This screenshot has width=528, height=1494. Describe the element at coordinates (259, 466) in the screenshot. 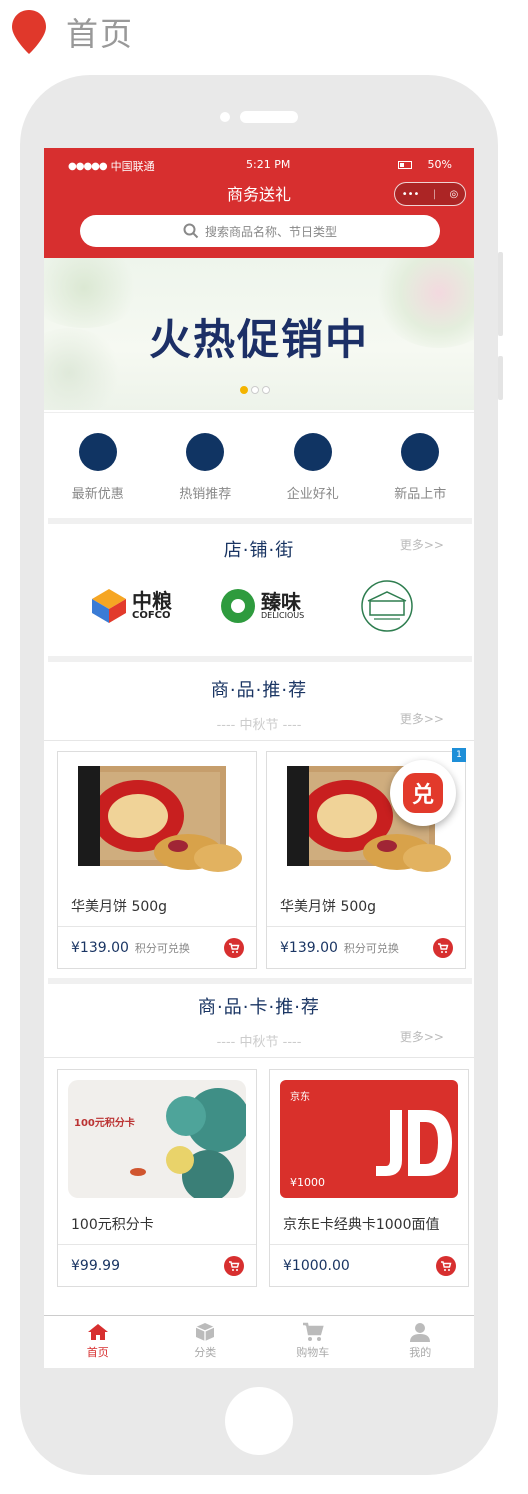

I see `category-nav: 最新优惠 热销推荐 企业好礼 新品上市` at that location.